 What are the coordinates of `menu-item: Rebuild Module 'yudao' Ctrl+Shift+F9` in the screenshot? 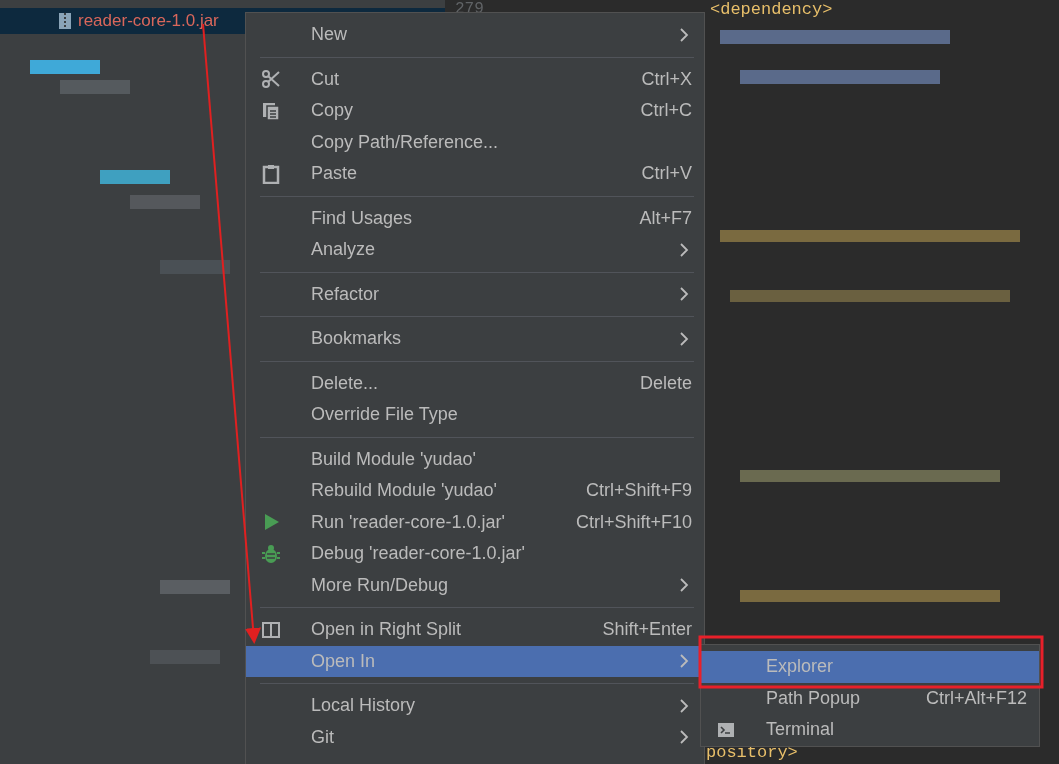 It's located at (475, 491).